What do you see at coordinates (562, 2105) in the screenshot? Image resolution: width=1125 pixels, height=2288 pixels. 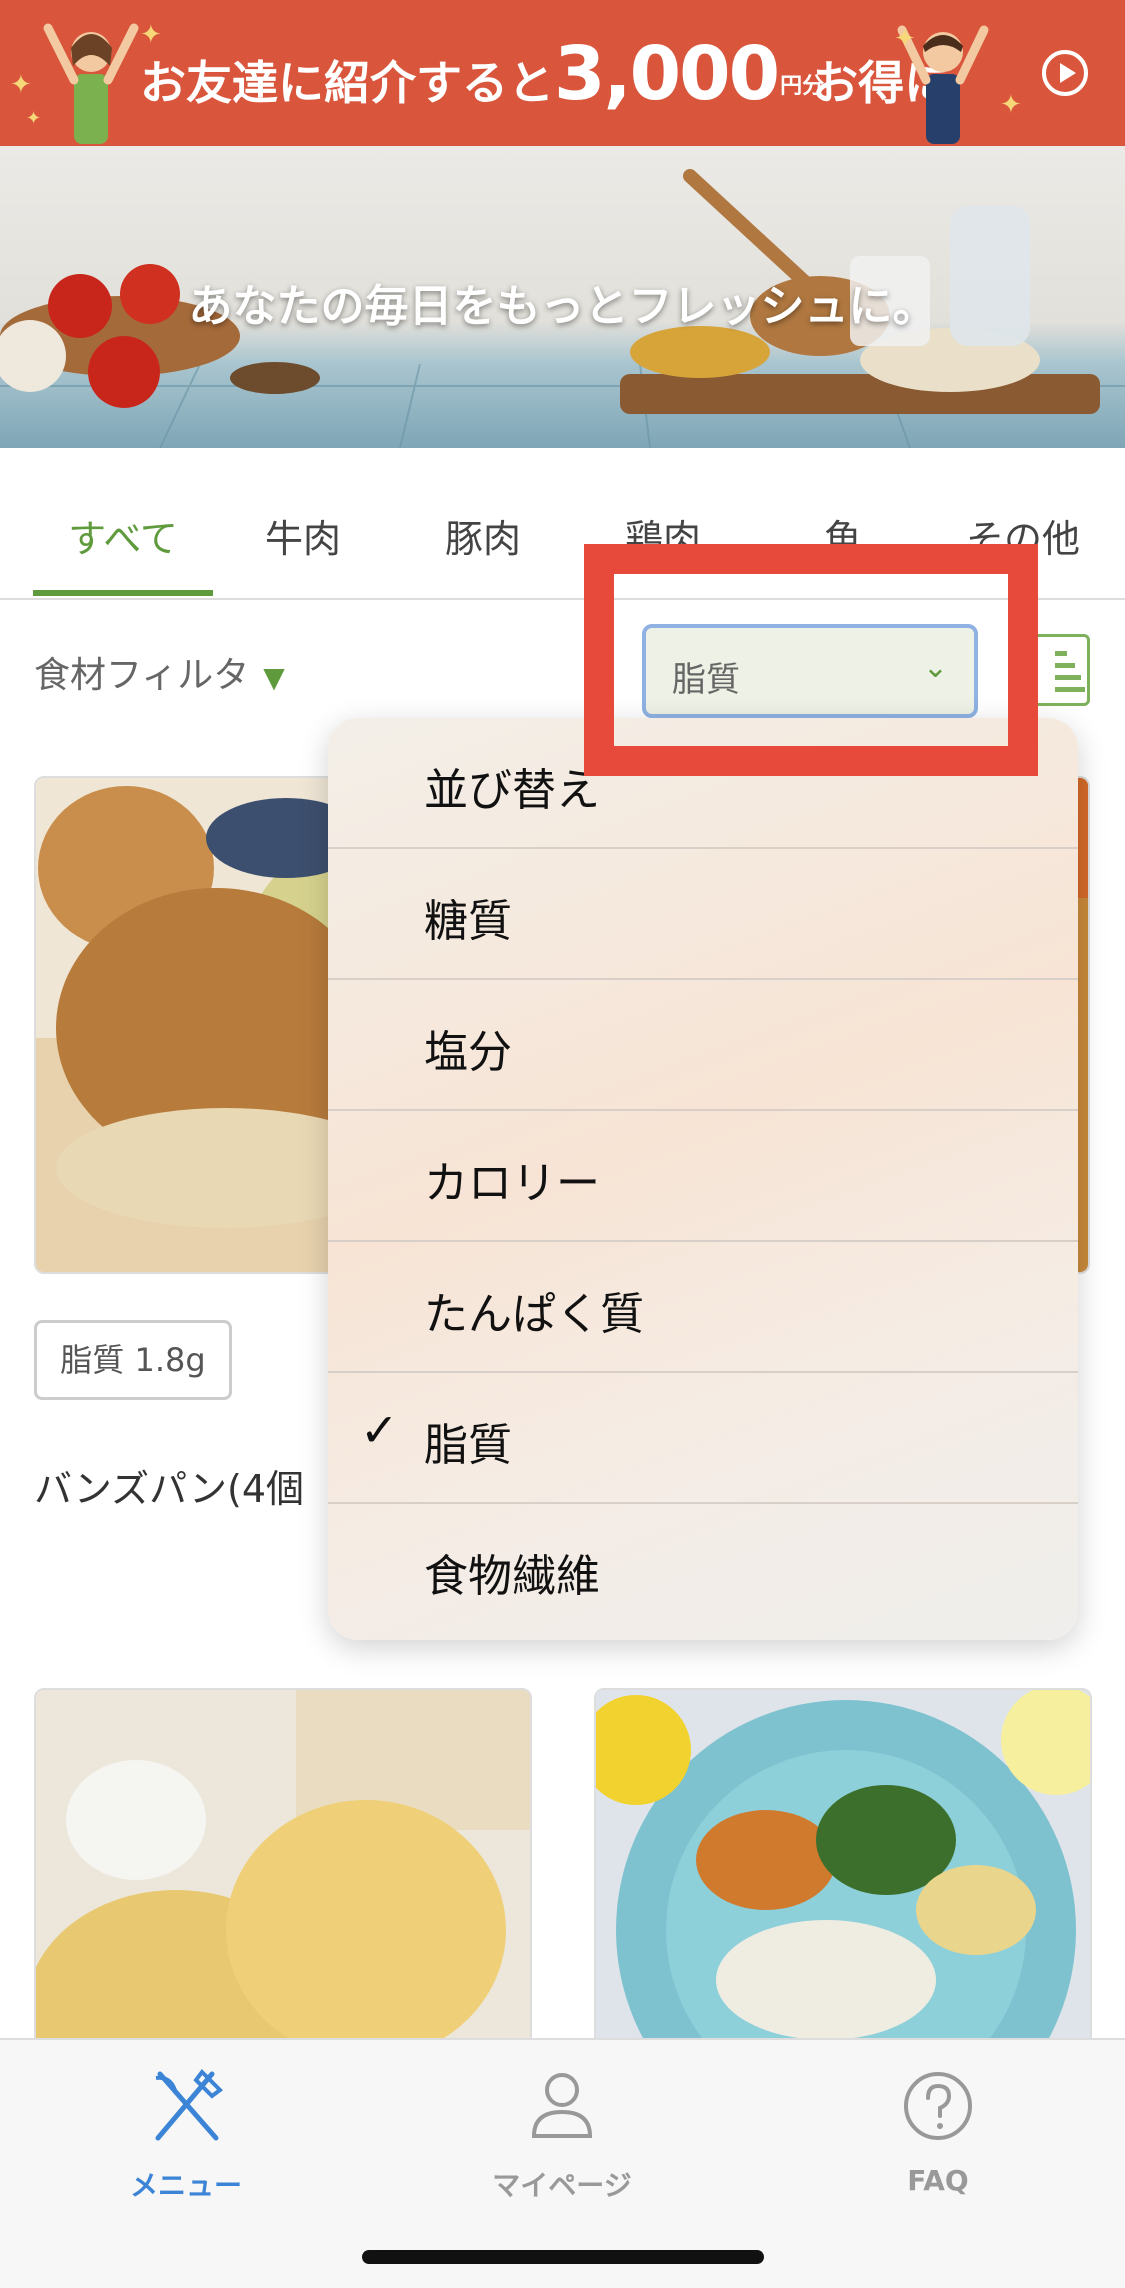 I see `person-icon` at bounding box center [562, 2105].